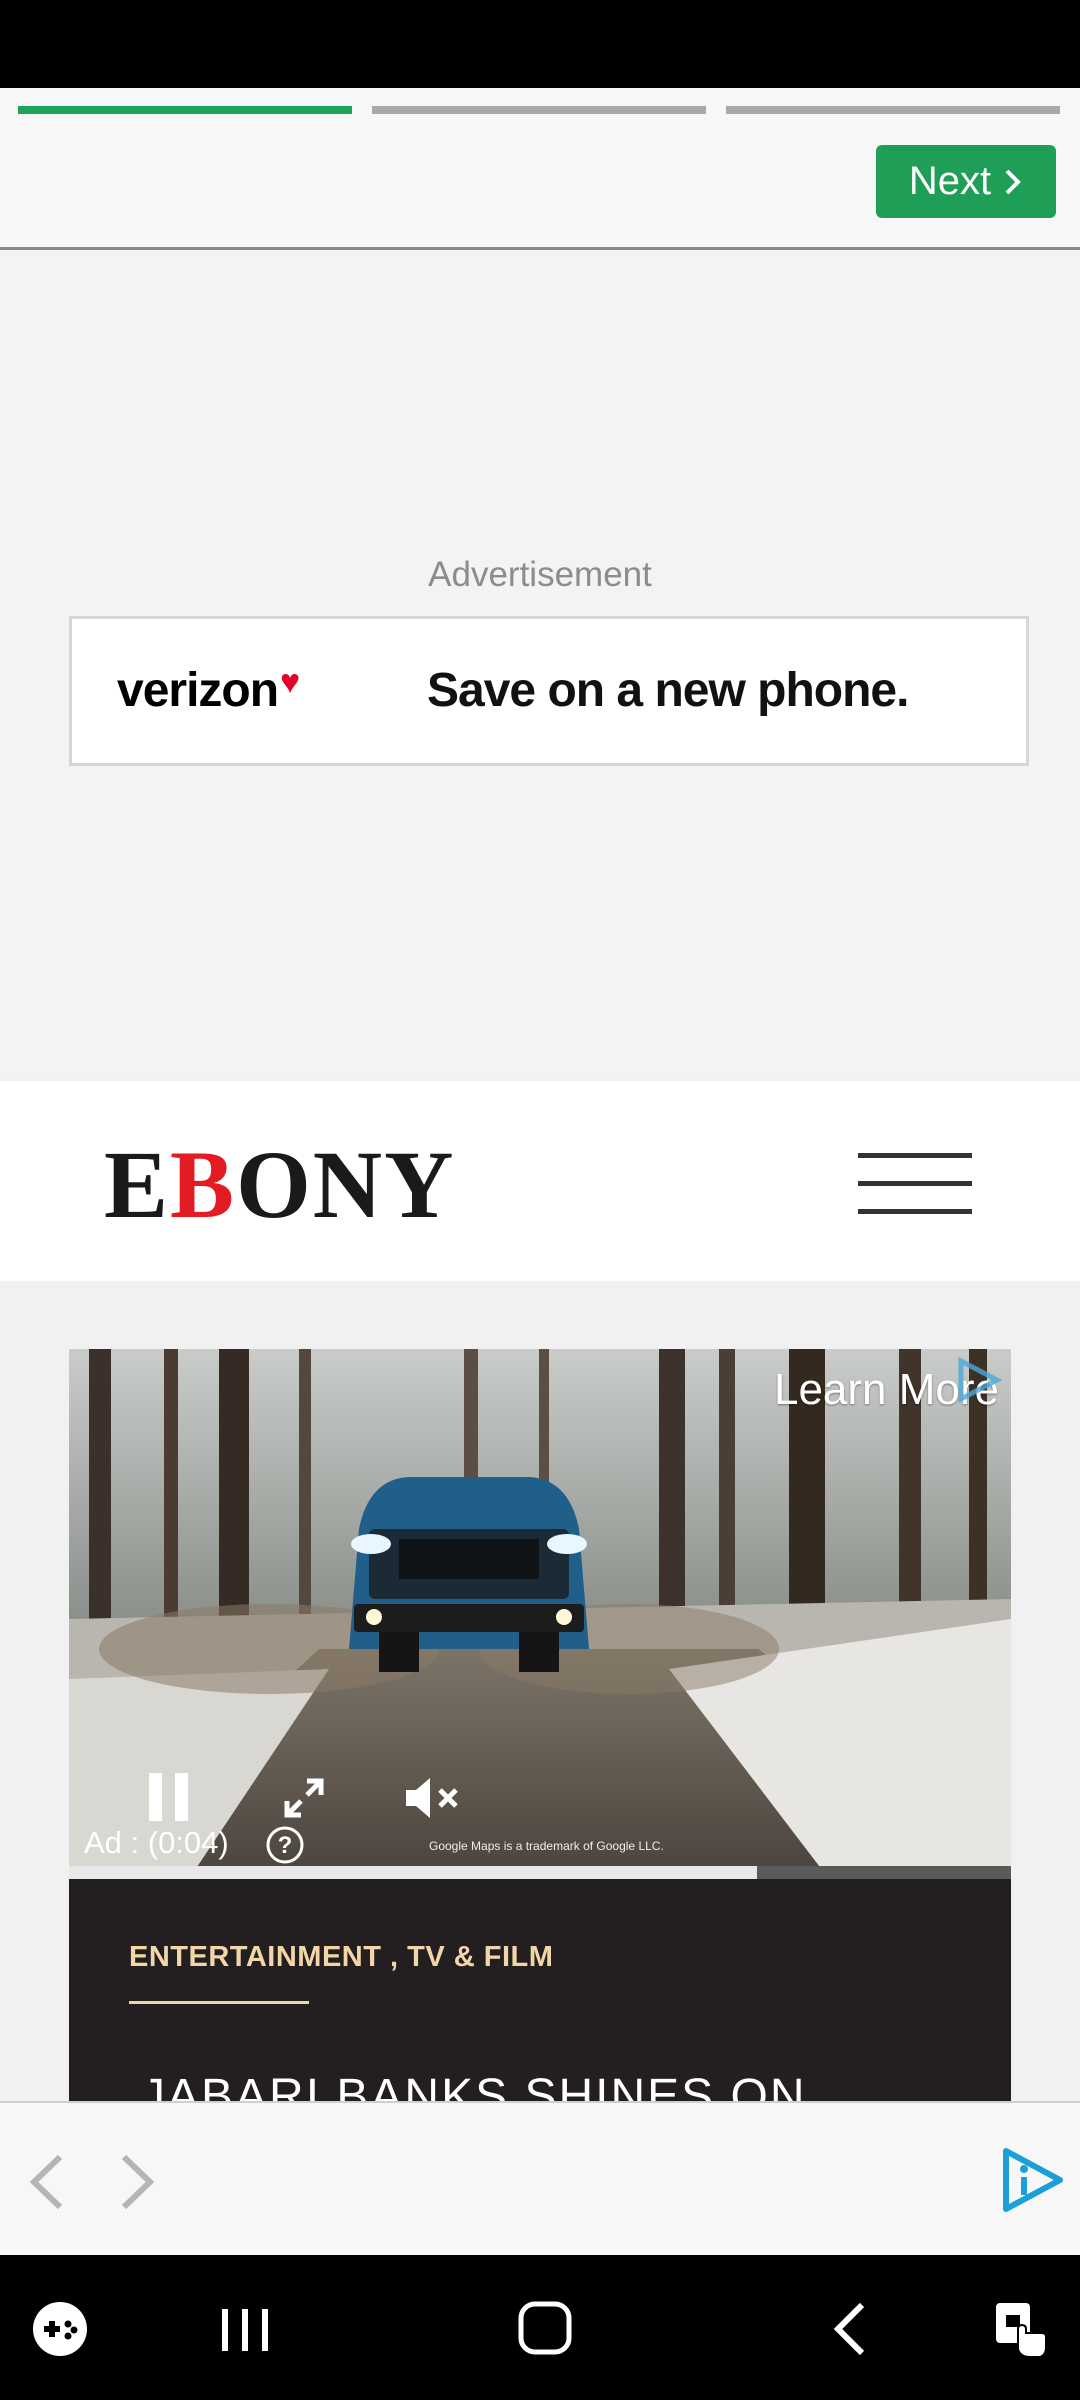 The image size is (1080, 2400). What do you see at coordinates (203, 1184) in the screenshot?
I see `logo-highlight: B` at bounding box center [203, 1184].